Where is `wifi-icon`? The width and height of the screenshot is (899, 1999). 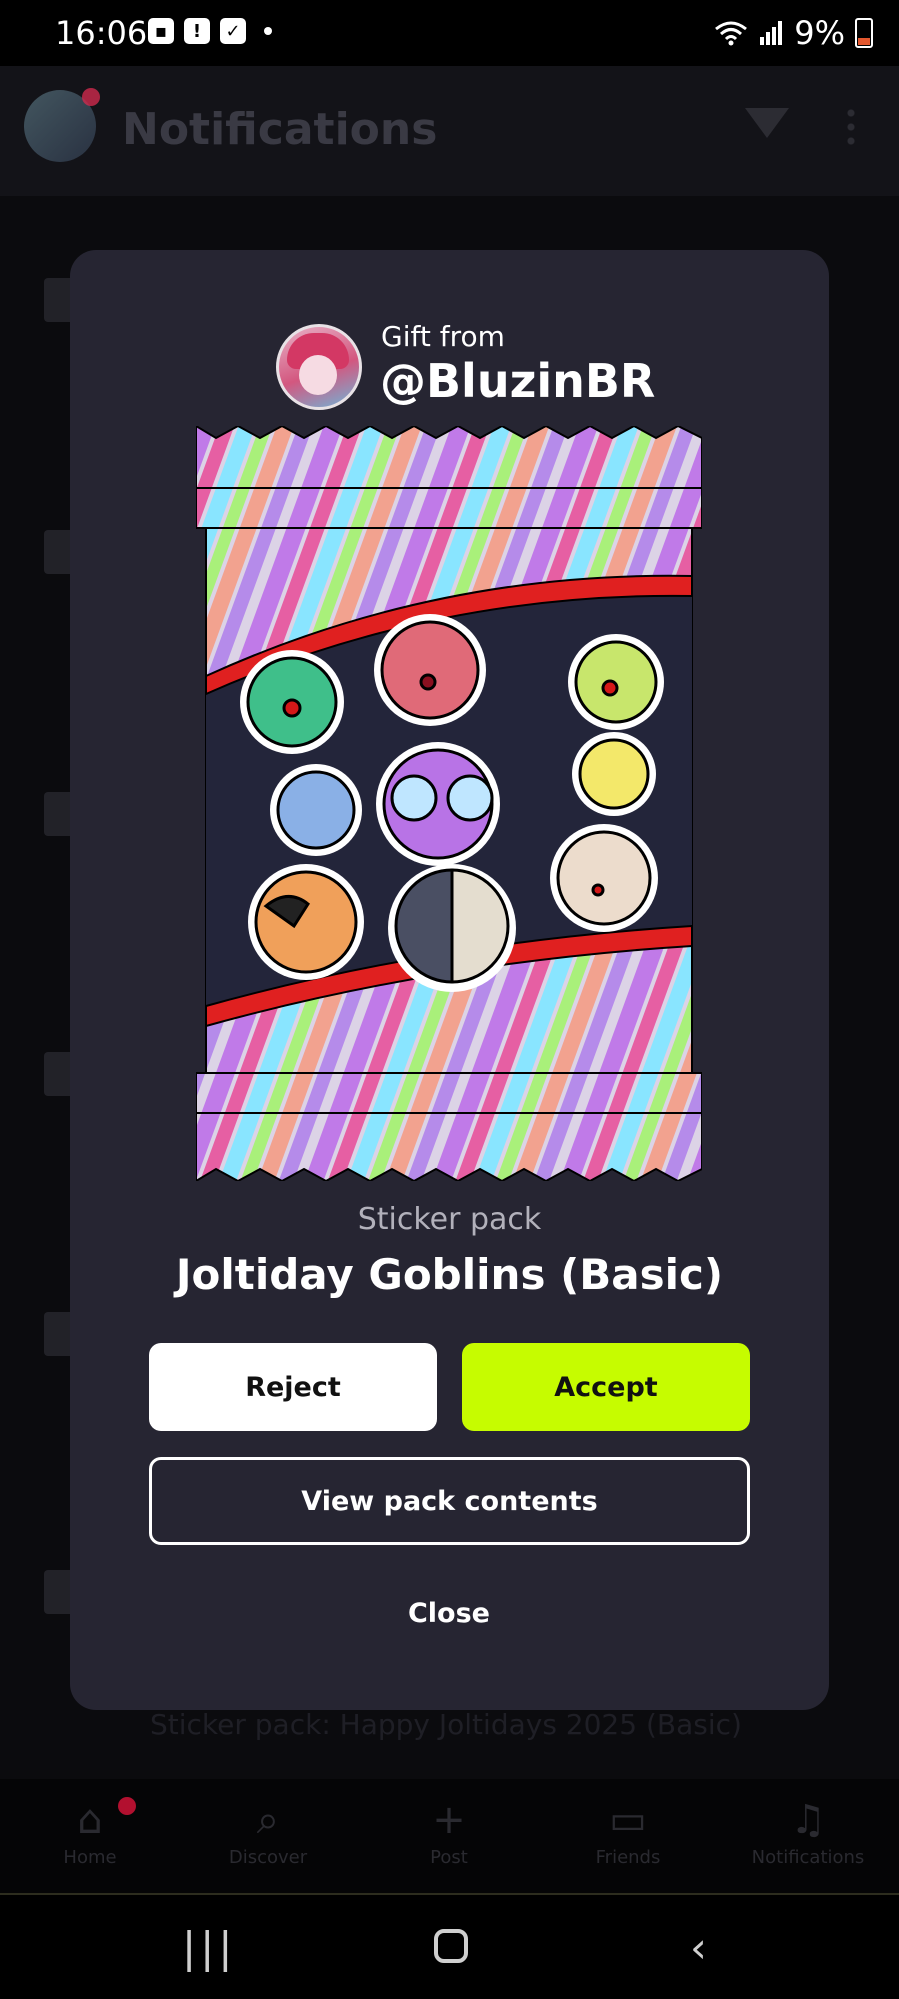
wifi-icon is located at coordinates (731, 33).